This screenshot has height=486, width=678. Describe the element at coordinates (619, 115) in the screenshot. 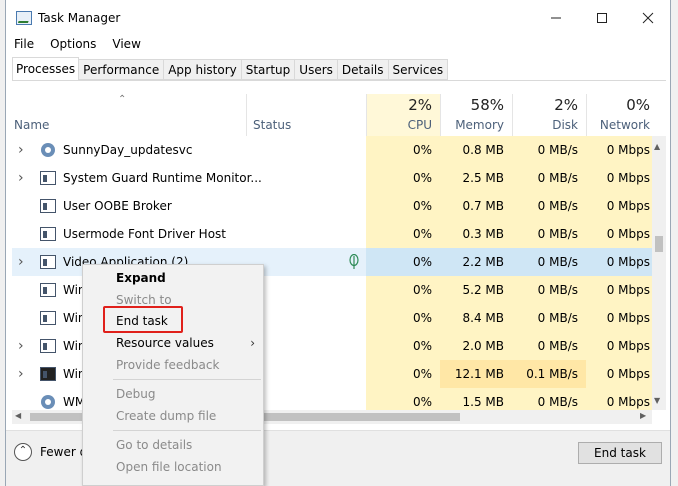

I see `column-header-network: 0% Network` at that location.